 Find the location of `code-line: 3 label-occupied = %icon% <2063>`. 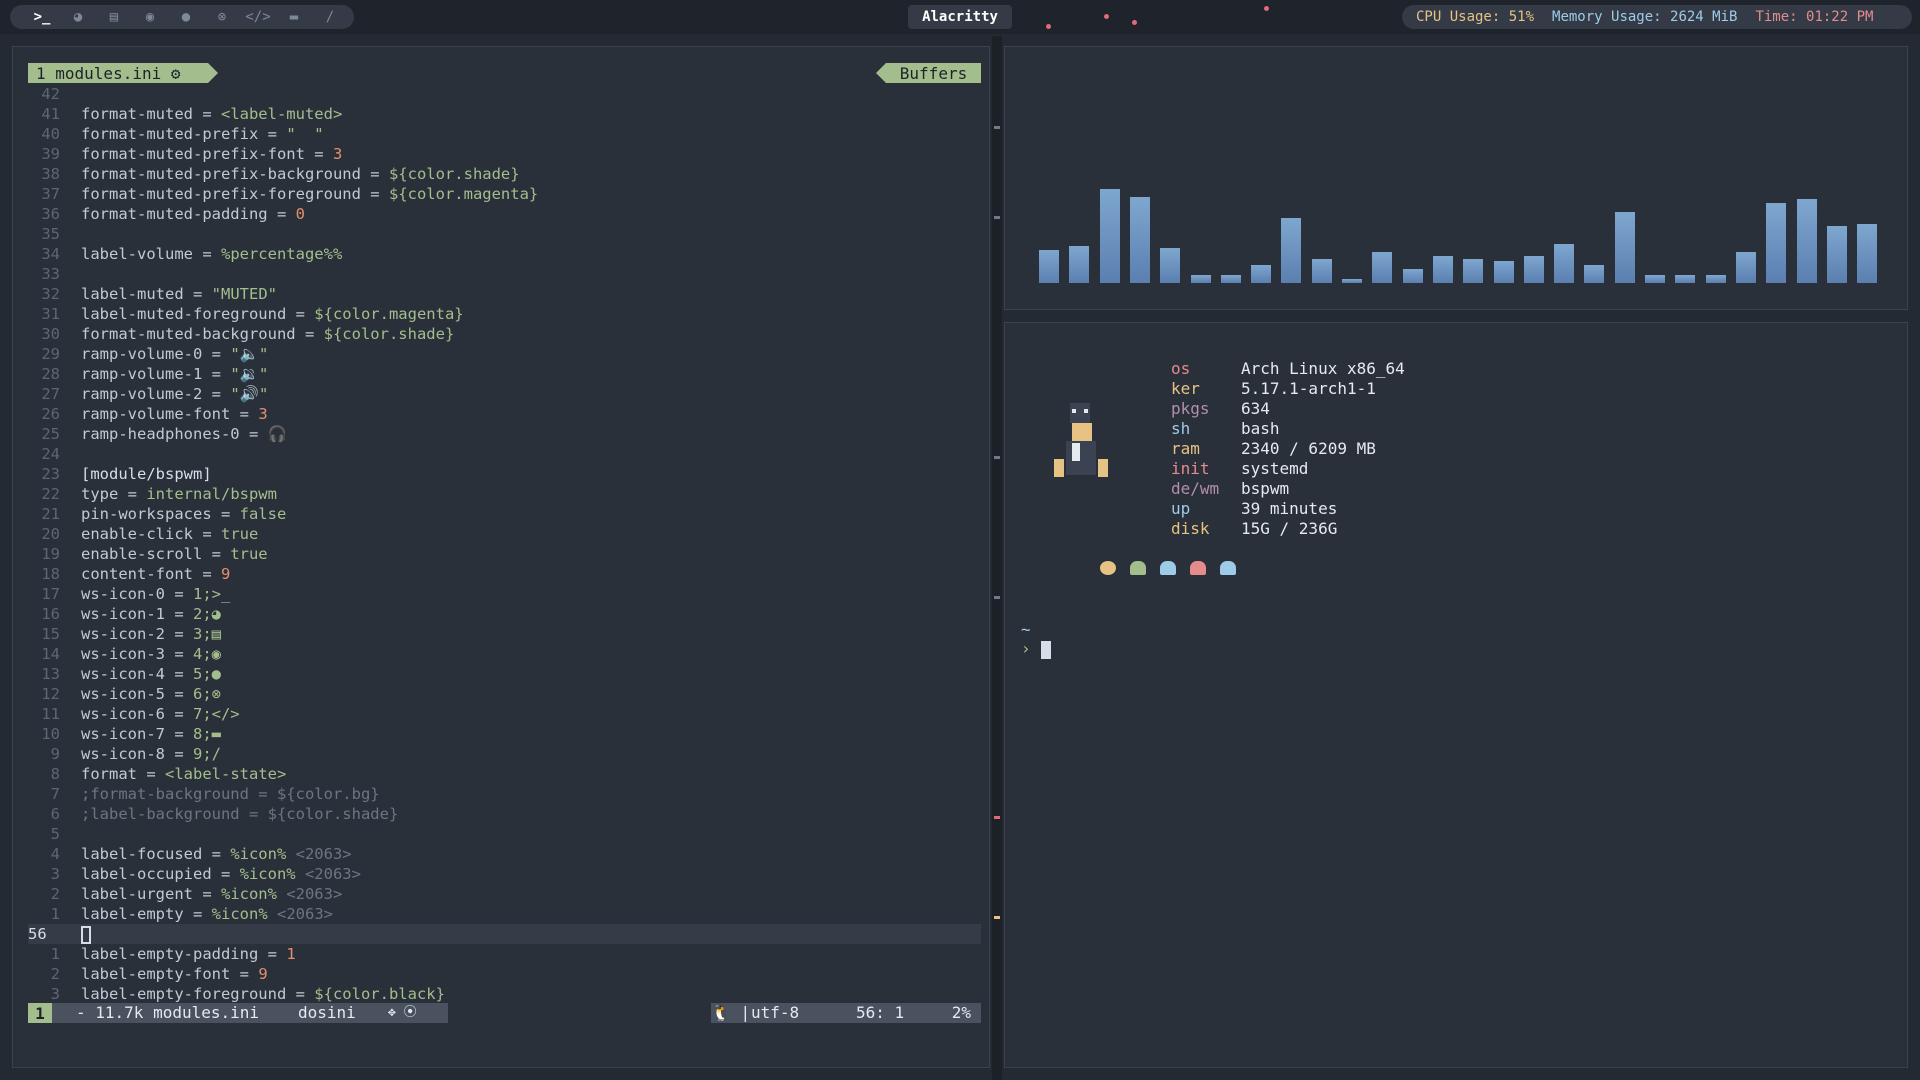

code-line: 3 label-occupied = %icon% <2063> is located at coordinates (504, 874).